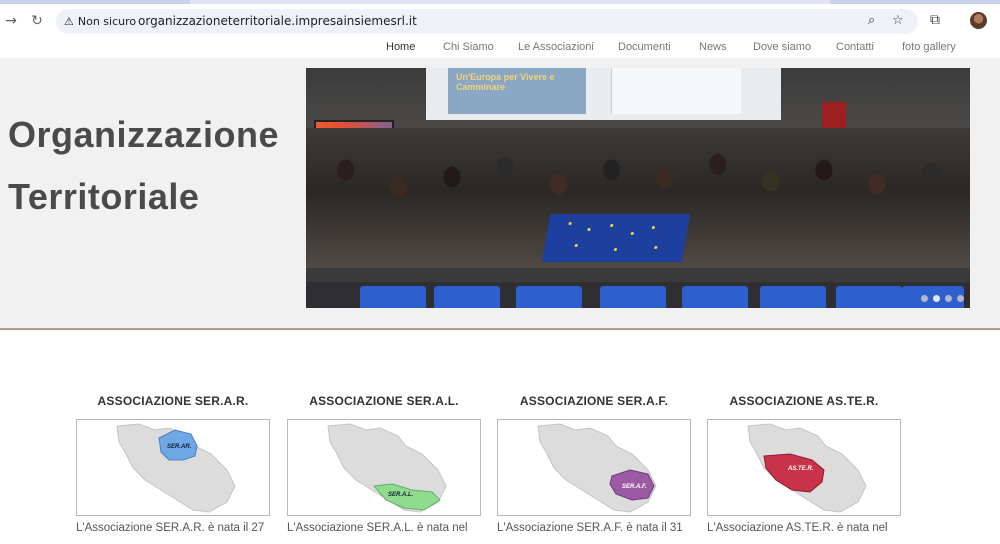  What do you see at coordinates (942, 298) in the screenshot?
I see `slide-indicators` at bounding box center [942, 298].